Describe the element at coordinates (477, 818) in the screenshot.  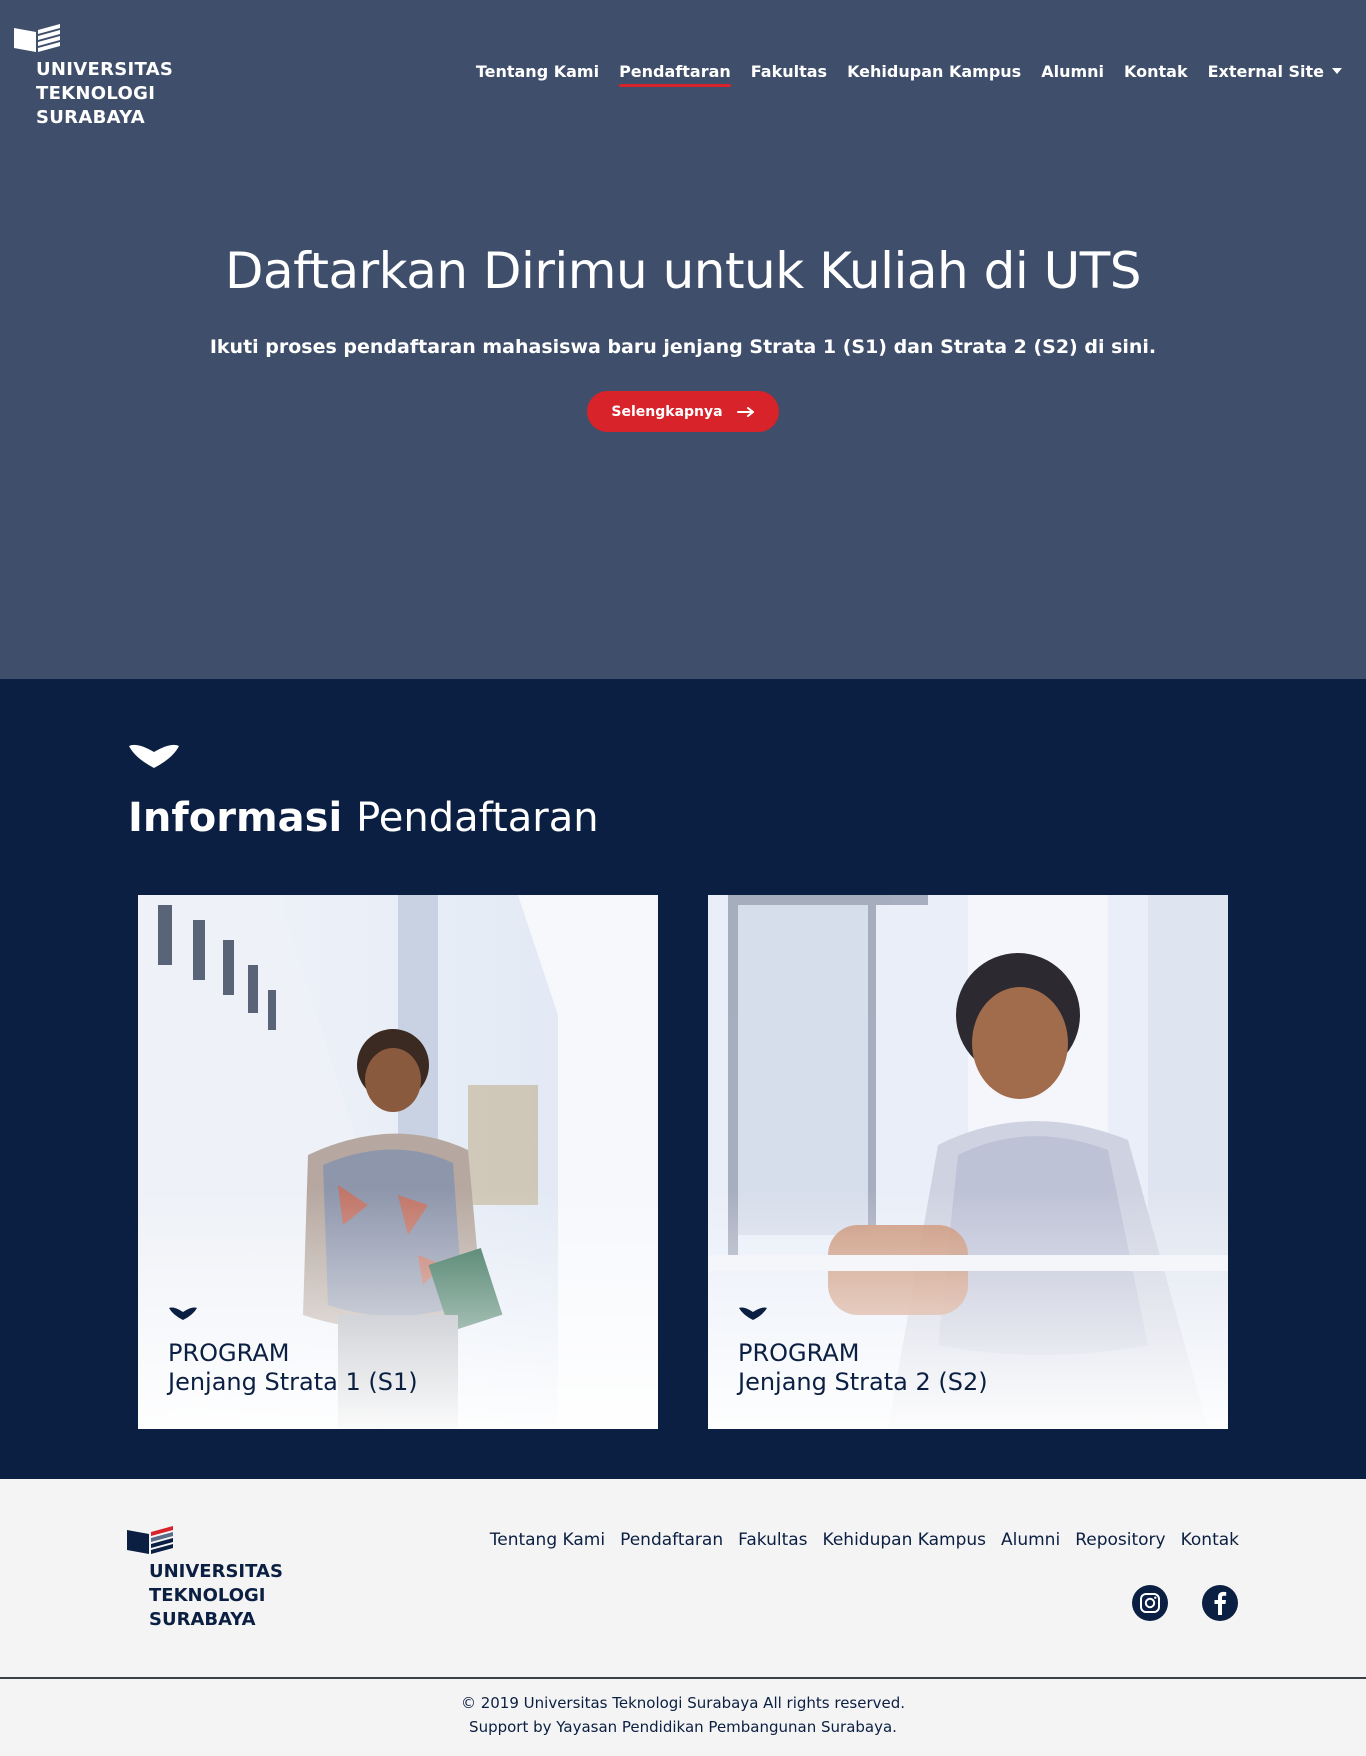
I see `info-title-light: Pendaftaran` at that location.